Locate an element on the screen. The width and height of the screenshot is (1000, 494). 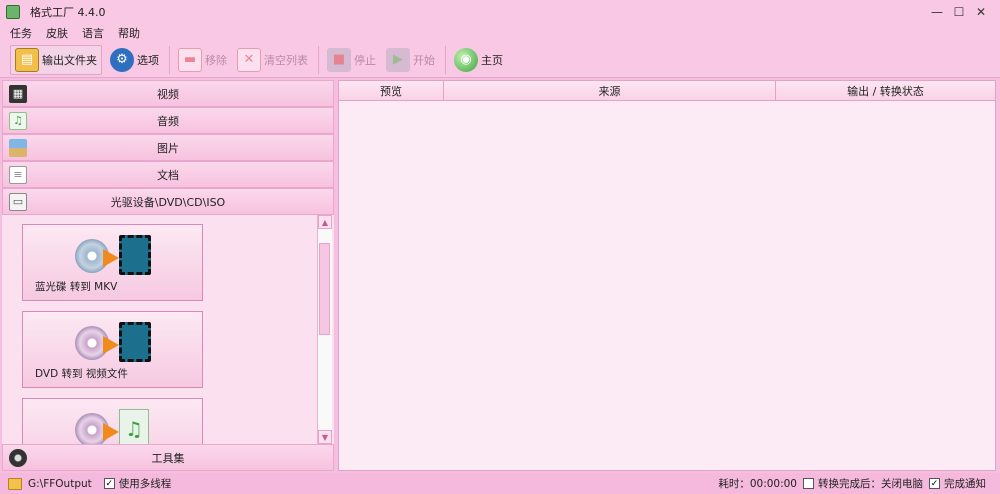
remove-icon: ▬ is located at coordinates (190, 59).